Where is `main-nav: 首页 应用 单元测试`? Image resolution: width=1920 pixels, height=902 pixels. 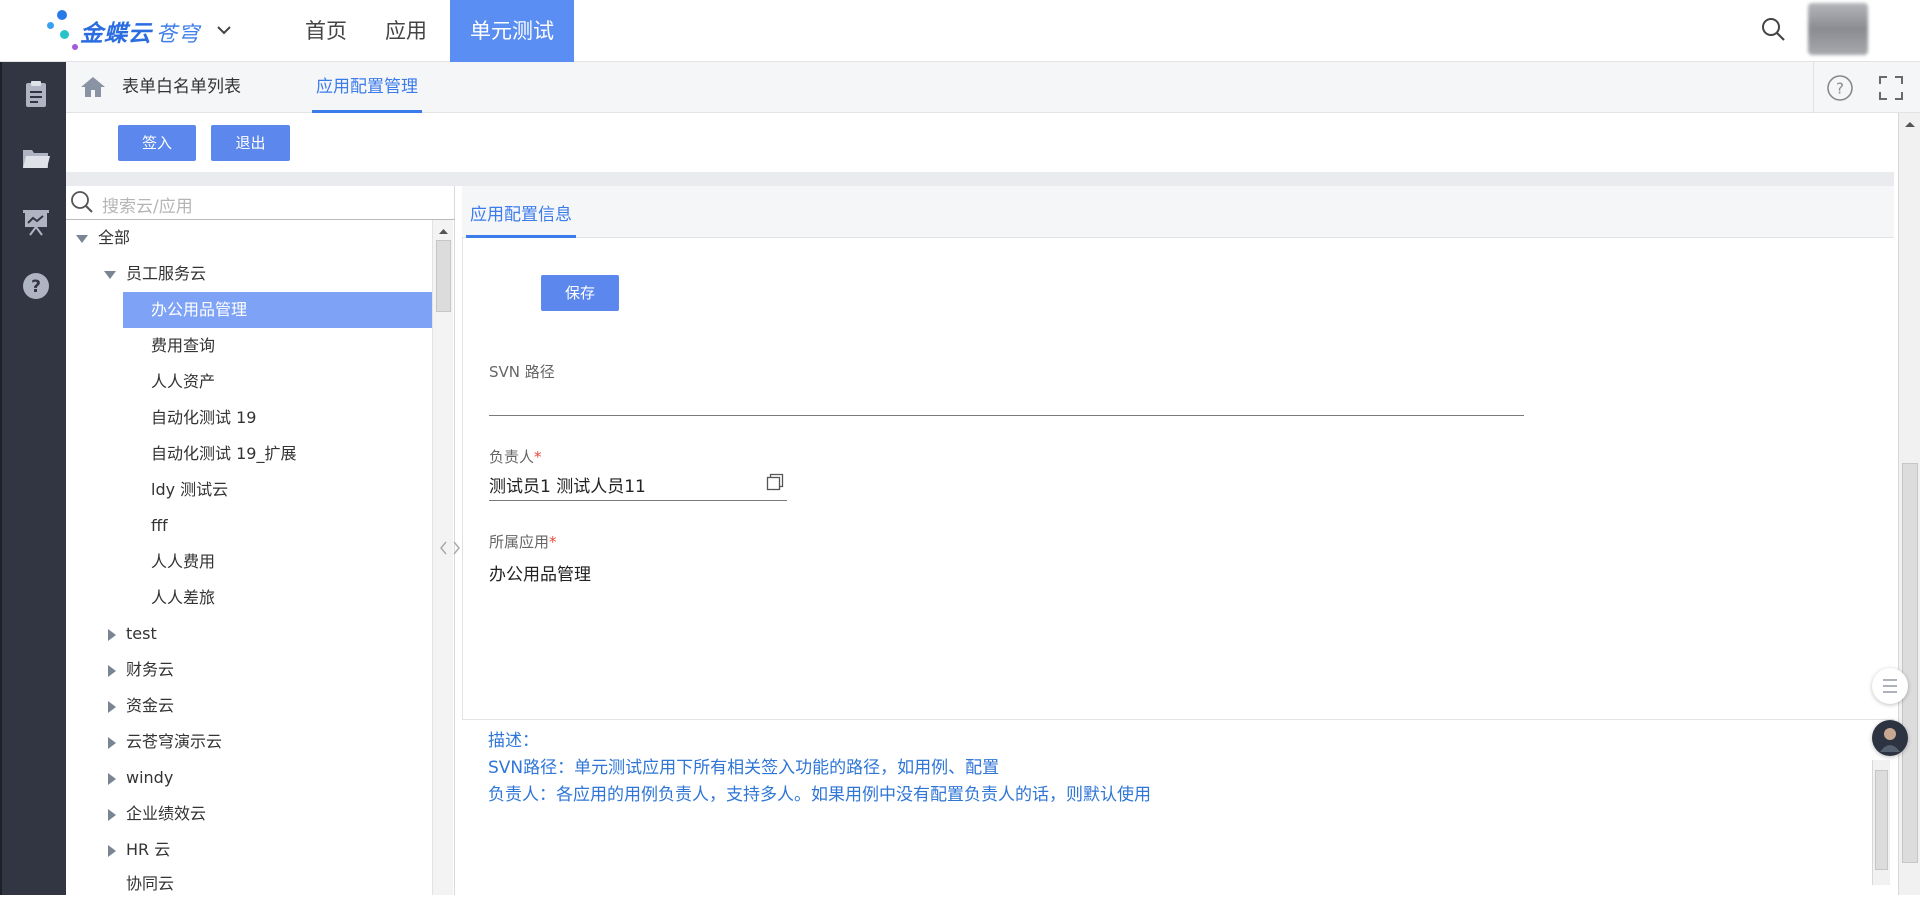
main-nav: 首页 应用 单元测试 is located at coordinates (436, 31).